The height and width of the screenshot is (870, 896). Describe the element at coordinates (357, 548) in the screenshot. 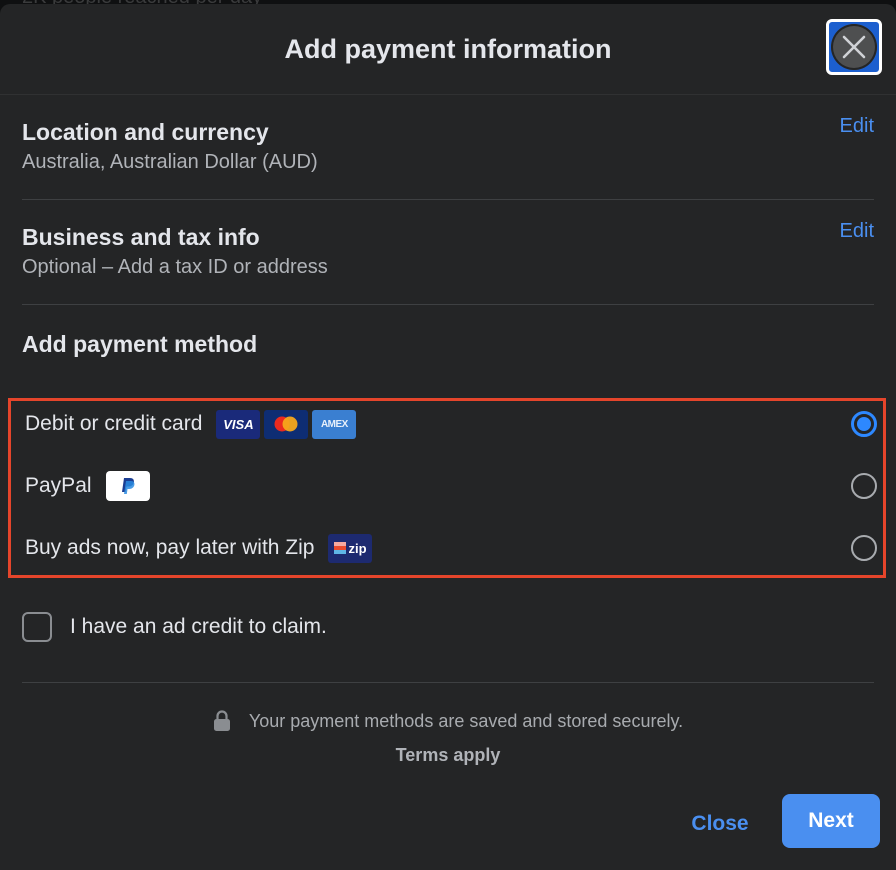

I see `zip-logo-text: zip` at that location.